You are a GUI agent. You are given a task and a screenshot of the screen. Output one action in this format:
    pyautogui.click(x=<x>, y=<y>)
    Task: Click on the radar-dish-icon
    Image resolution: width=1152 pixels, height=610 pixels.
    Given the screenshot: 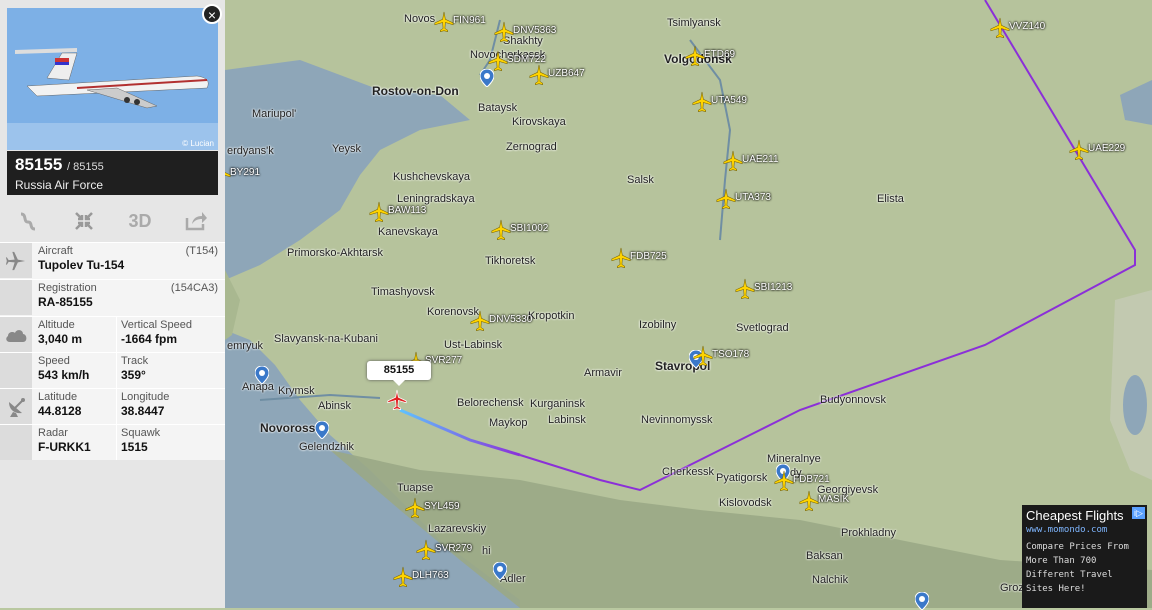 What is the action you would take?
    pyautogui.click(x=16, y=406)
    